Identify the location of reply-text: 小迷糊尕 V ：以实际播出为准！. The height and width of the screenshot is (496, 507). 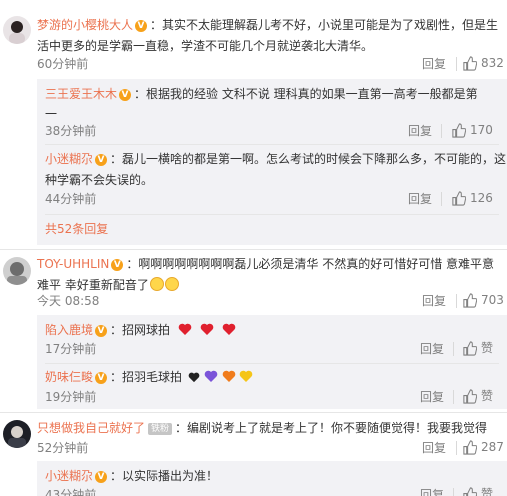
(132, 476).